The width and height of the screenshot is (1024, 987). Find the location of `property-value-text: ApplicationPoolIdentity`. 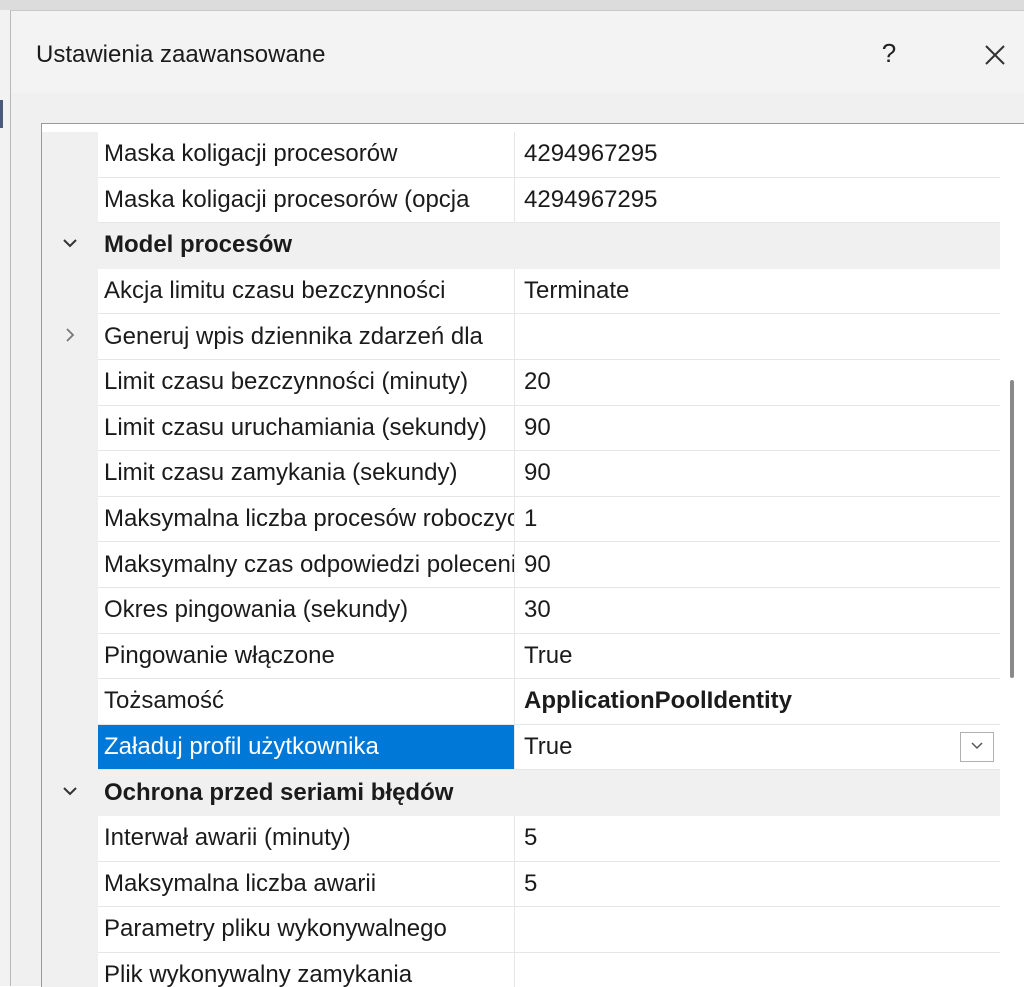

property-value-text: ApplicationPoolIdentity is located at coordinates (658, 701).